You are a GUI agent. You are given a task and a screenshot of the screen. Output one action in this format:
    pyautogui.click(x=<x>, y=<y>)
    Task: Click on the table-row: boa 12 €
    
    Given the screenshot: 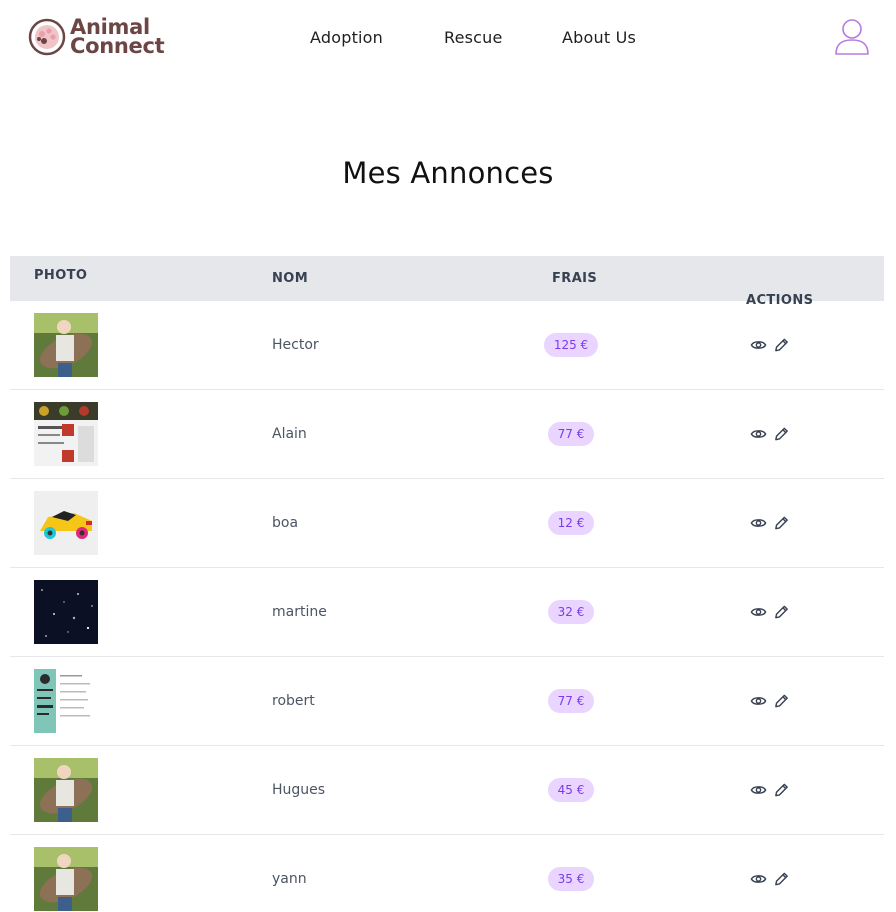 What is the action you would take?
    pyautogui.click(x=447, y=523)
    